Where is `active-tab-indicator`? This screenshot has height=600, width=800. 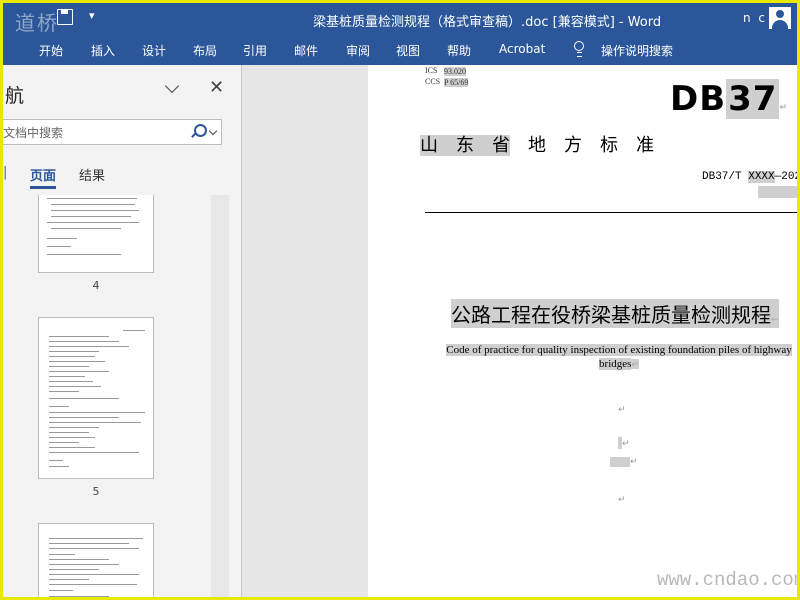 active-tab-indicator is located at coordinates (43, 187).